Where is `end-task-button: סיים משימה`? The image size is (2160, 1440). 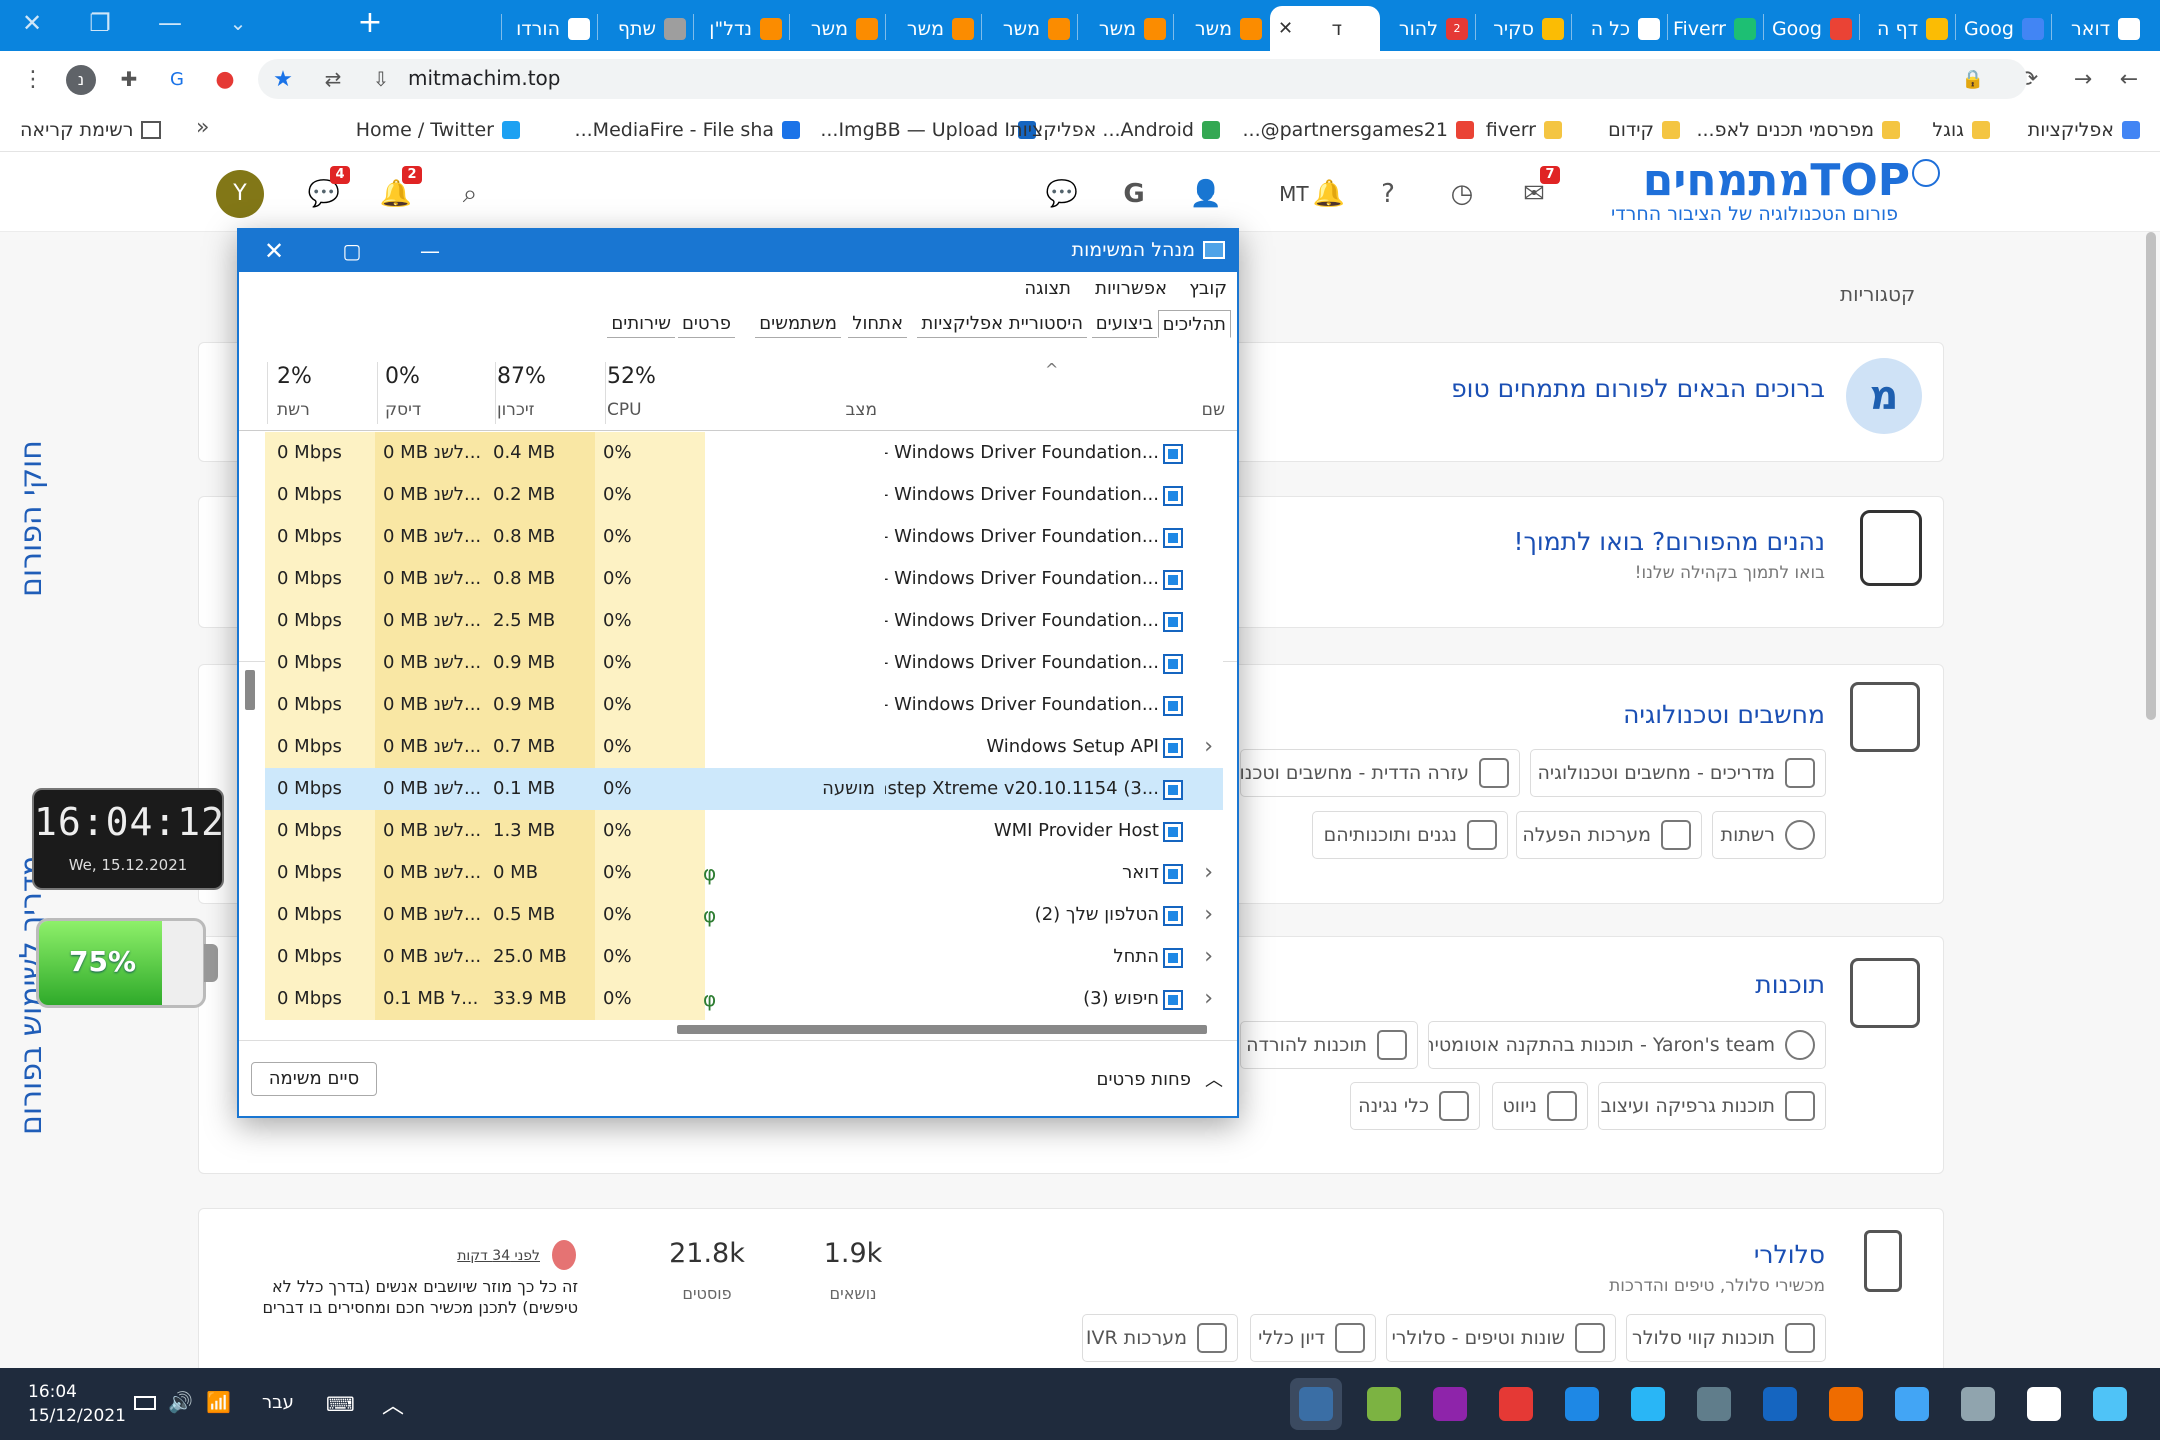
end-task-button: סיים משימה is located at coordinates (314, 1079).